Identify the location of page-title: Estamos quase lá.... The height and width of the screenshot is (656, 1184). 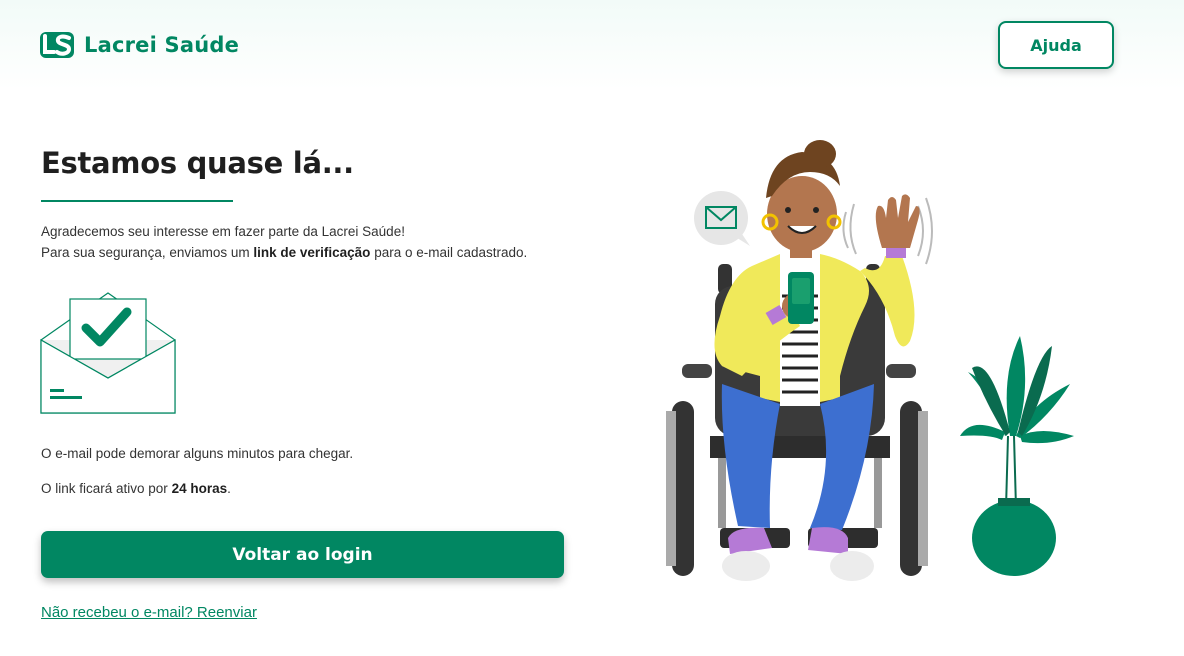
(197, 163).